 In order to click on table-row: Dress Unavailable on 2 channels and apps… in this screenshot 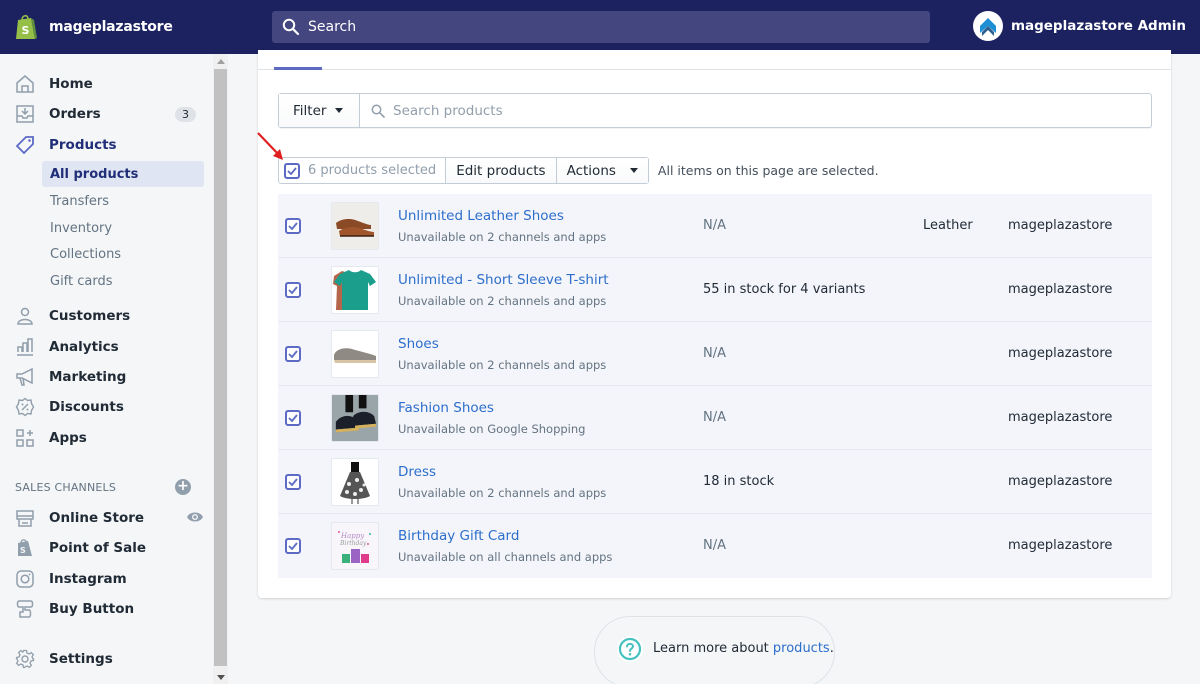, I will do `click(715, 482)`.